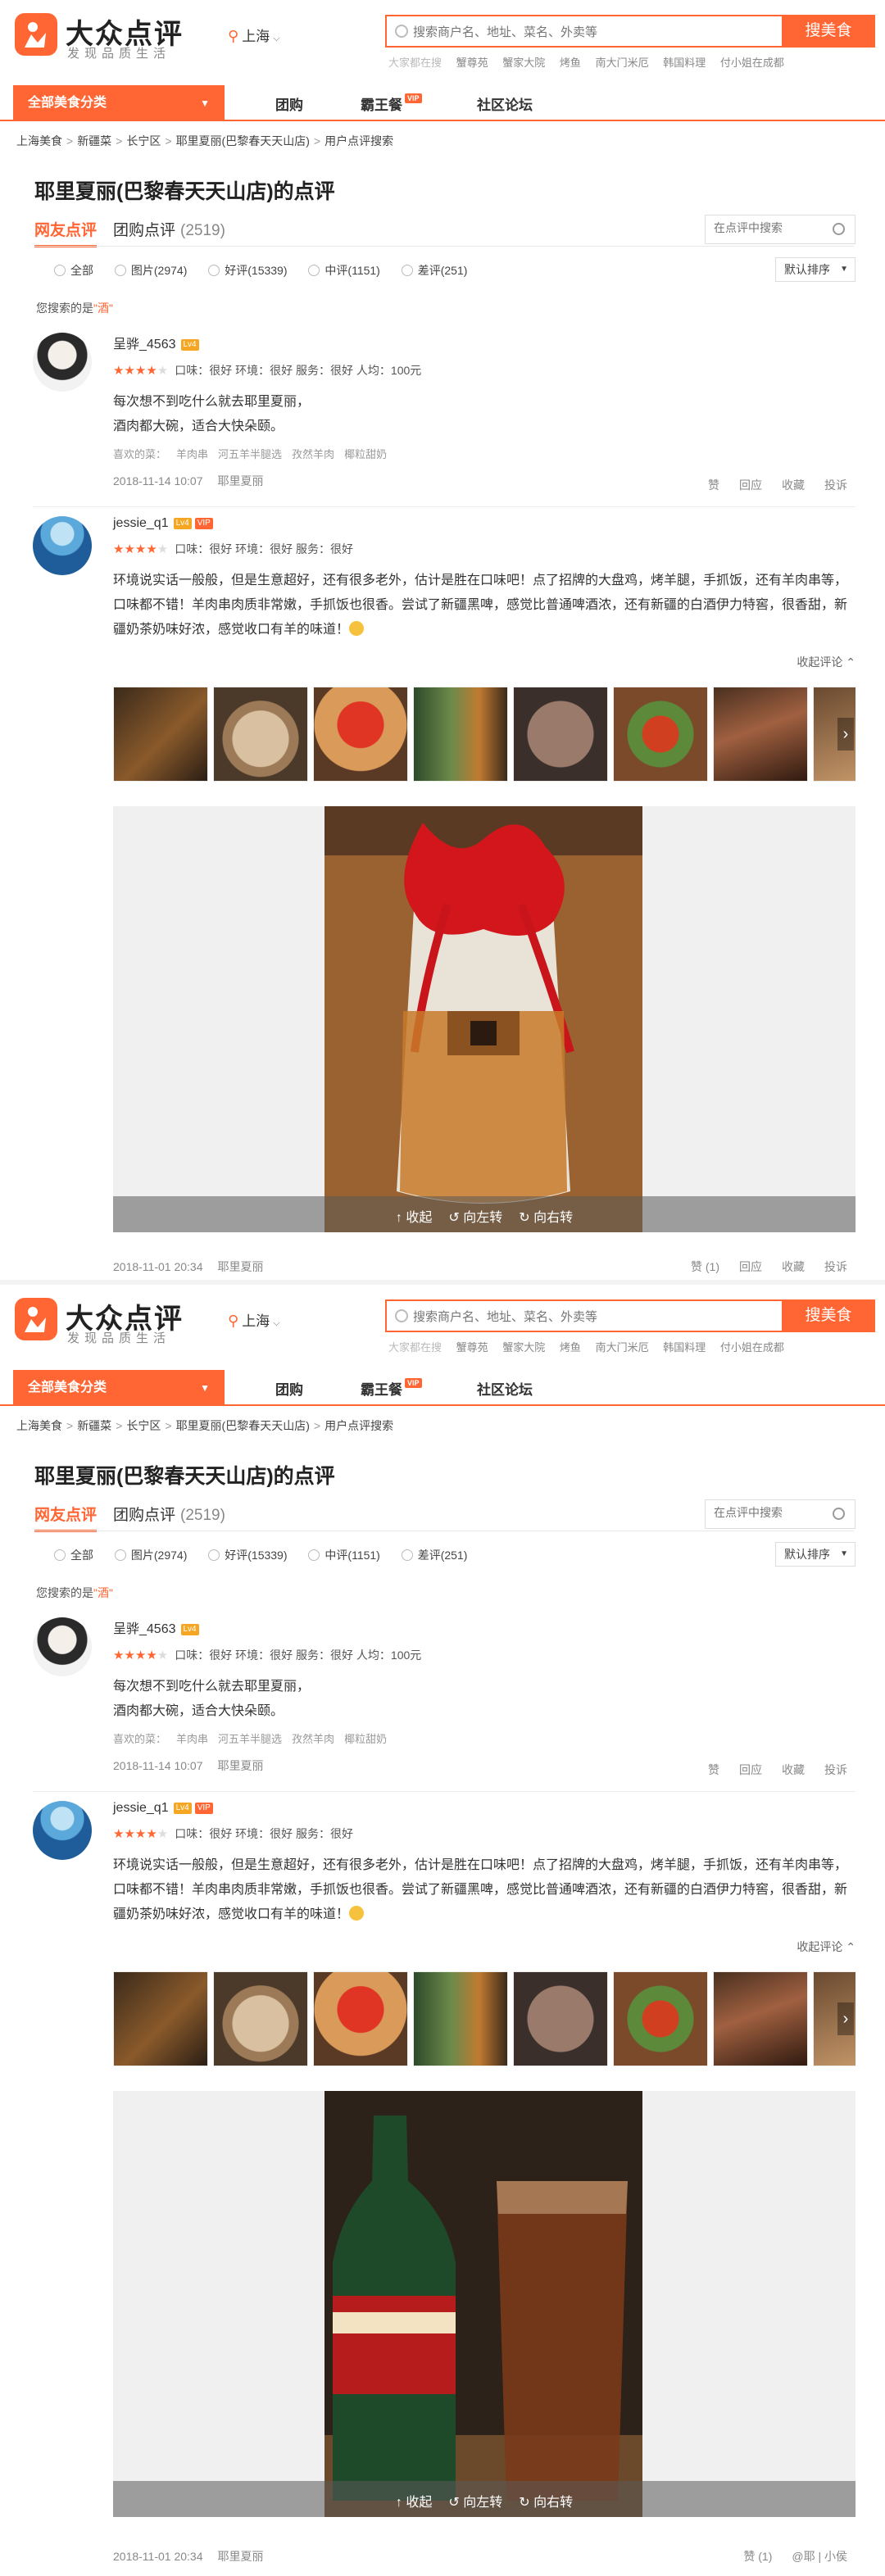  What do you see at coordinates (344, 270) in the screenshot?
I see `filter-neutral: 中评(1151)` at bounding box center [344, 270].